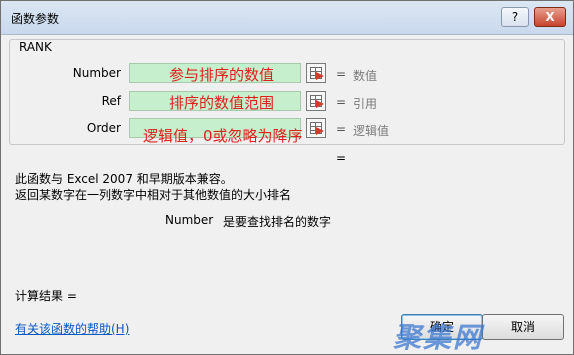 This screenshot has height=355, width=574. Describe the element at coordinates (287, 18) in the screenshot. I see `title-bar: 函数参数 ? X` at that location.